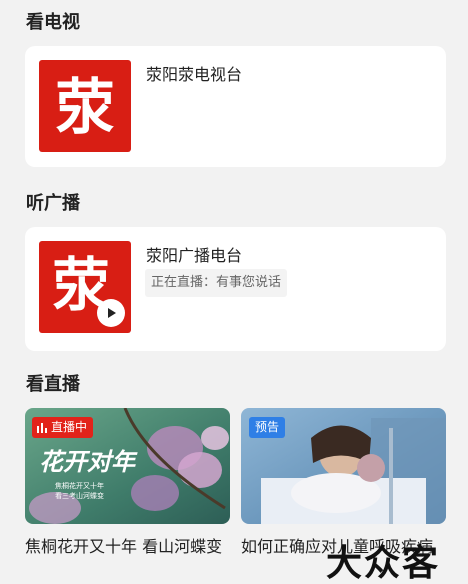  I want to click on radio-station-name: 荥阳广播电台, so click(194, 255).